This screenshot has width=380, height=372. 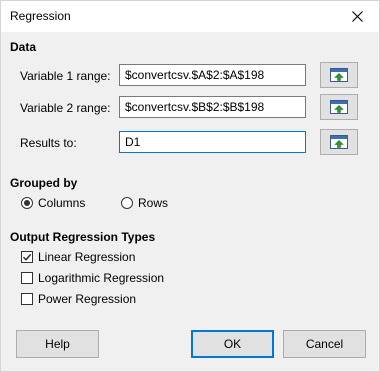 I want to click on logarithmic-regression-option: Logarithmic Regression, so click(x=92, y=278).